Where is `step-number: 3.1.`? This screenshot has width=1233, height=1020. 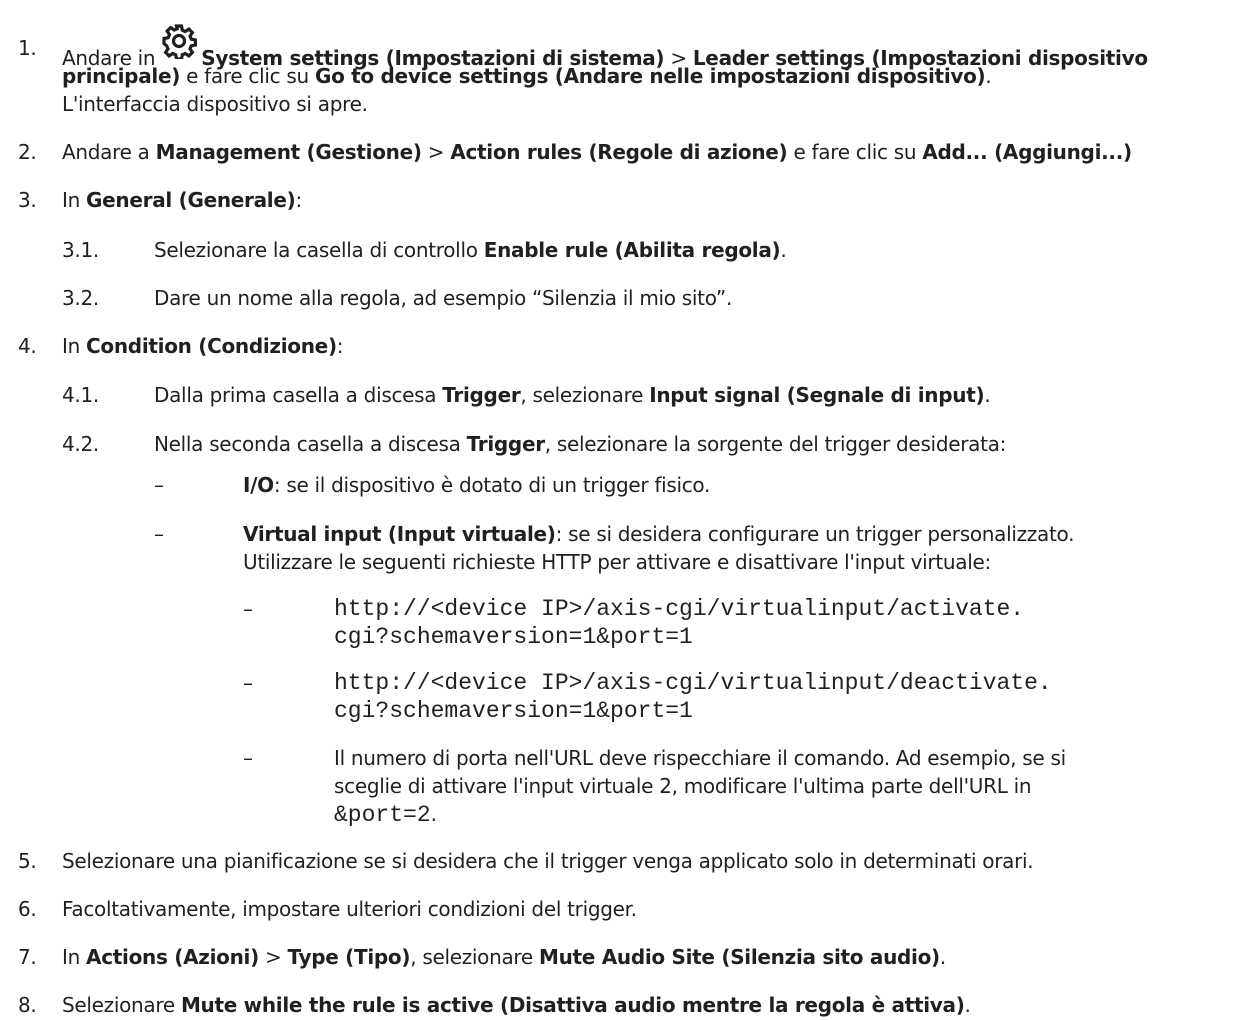
step-number: 3.1. is located at coordinates (80, 250).